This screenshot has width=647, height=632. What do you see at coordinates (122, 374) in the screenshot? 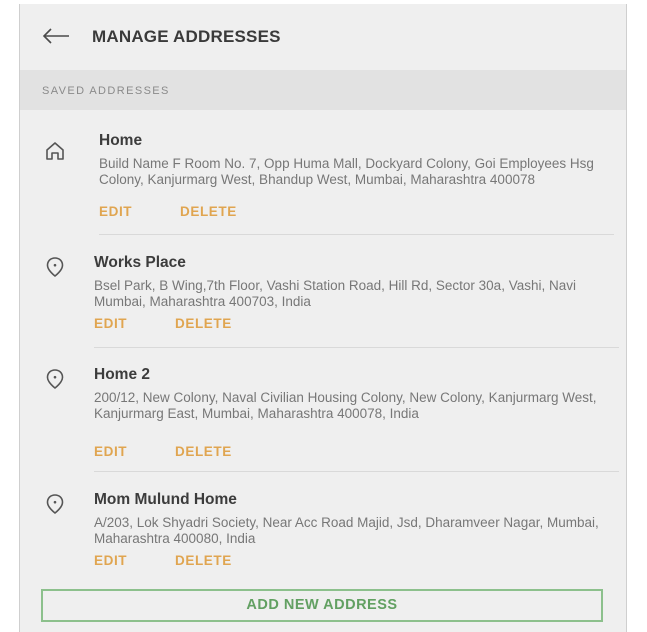
I see `address-title: Home 2` at bounding box center [122, 374].